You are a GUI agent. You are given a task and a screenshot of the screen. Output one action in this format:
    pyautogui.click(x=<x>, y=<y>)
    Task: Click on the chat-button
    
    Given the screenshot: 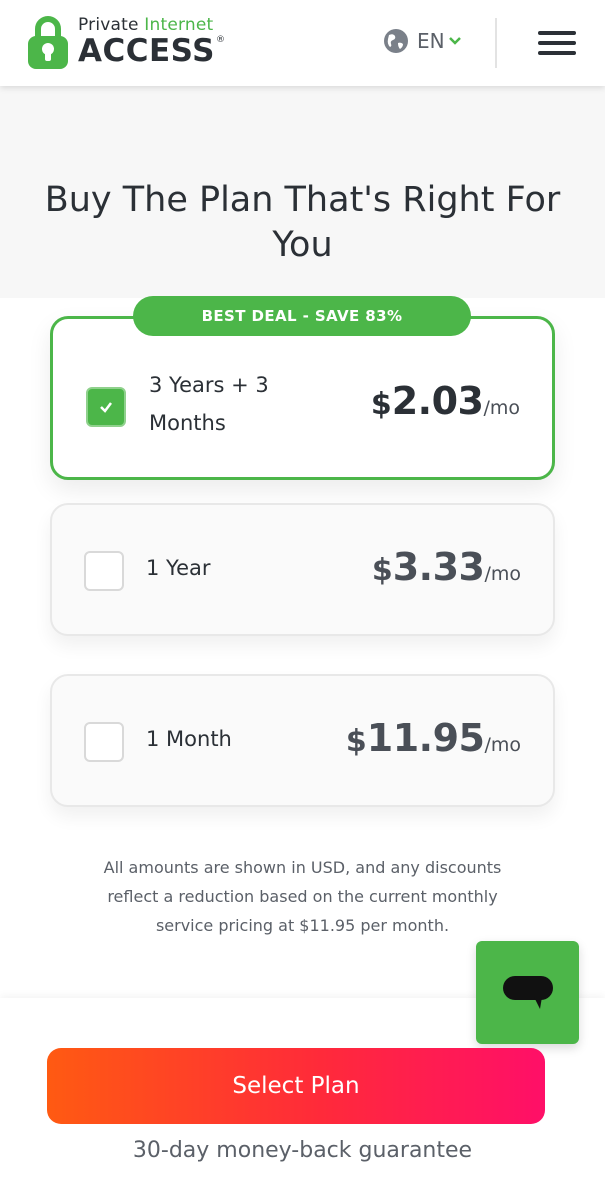 What is the action you would take?
    pyautogui.click(x=527, y=992)
    